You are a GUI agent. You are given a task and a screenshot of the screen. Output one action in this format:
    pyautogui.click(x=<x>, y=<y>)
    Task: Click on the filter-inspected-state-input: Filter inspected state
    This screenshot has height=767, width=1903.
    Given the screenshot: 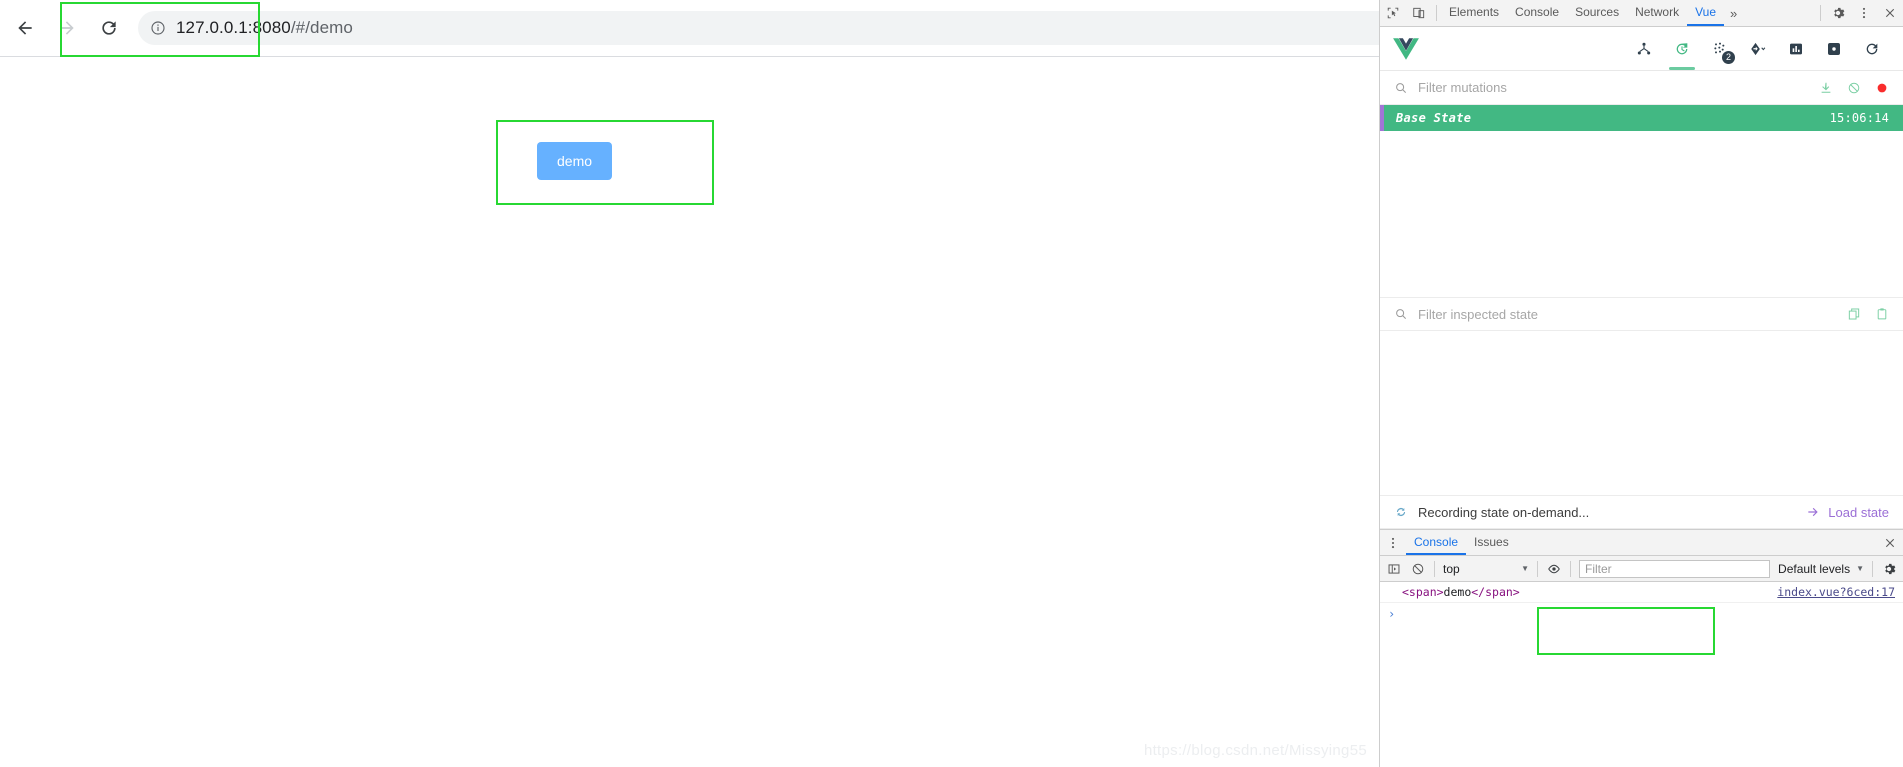 What is the action you would take?
    pyautogui.click(x=1627, y=314)
    